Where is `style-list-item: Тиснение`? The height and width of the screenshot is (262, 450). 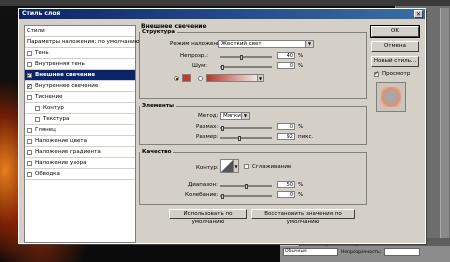 style-list-item: Тиснение is located at coordinates (80, 97).